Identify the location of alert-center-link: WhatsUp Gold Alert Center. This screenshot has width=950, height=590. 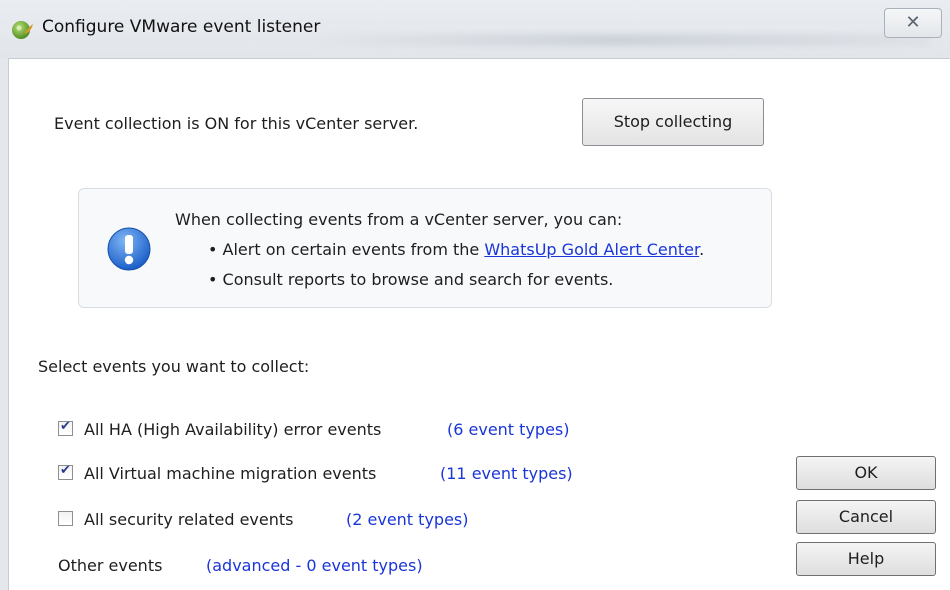
(591, 249).